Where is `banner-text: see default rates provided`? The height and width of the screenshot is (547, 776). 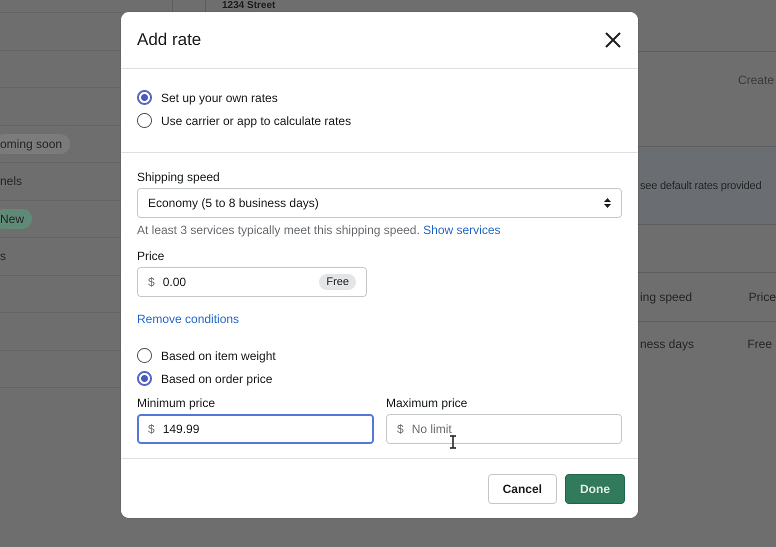
banner-text: see default rates provided is located at coordinates (701, 186).